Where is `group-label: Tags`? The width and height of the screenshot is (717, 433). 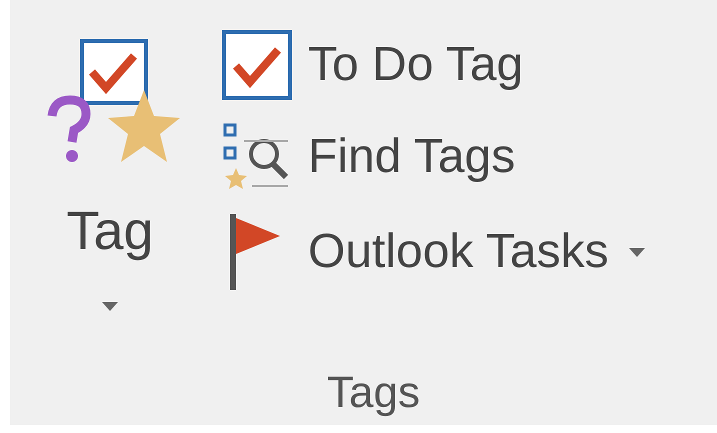 group-label: Tags is located at coordinates (373, 393).